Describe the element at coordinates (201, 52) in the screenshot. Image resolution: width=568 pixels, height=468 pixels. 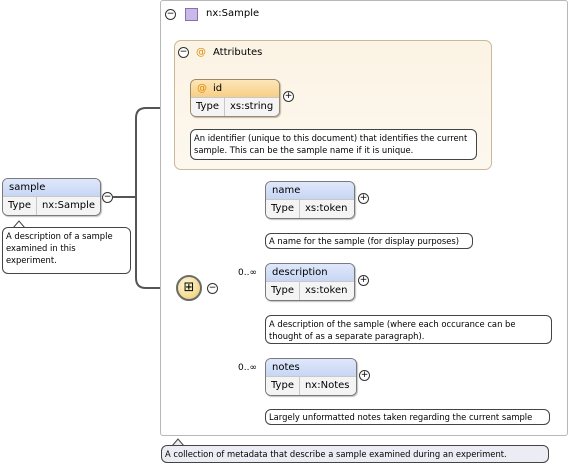
I see `attributes-at-icon: @` at that location.